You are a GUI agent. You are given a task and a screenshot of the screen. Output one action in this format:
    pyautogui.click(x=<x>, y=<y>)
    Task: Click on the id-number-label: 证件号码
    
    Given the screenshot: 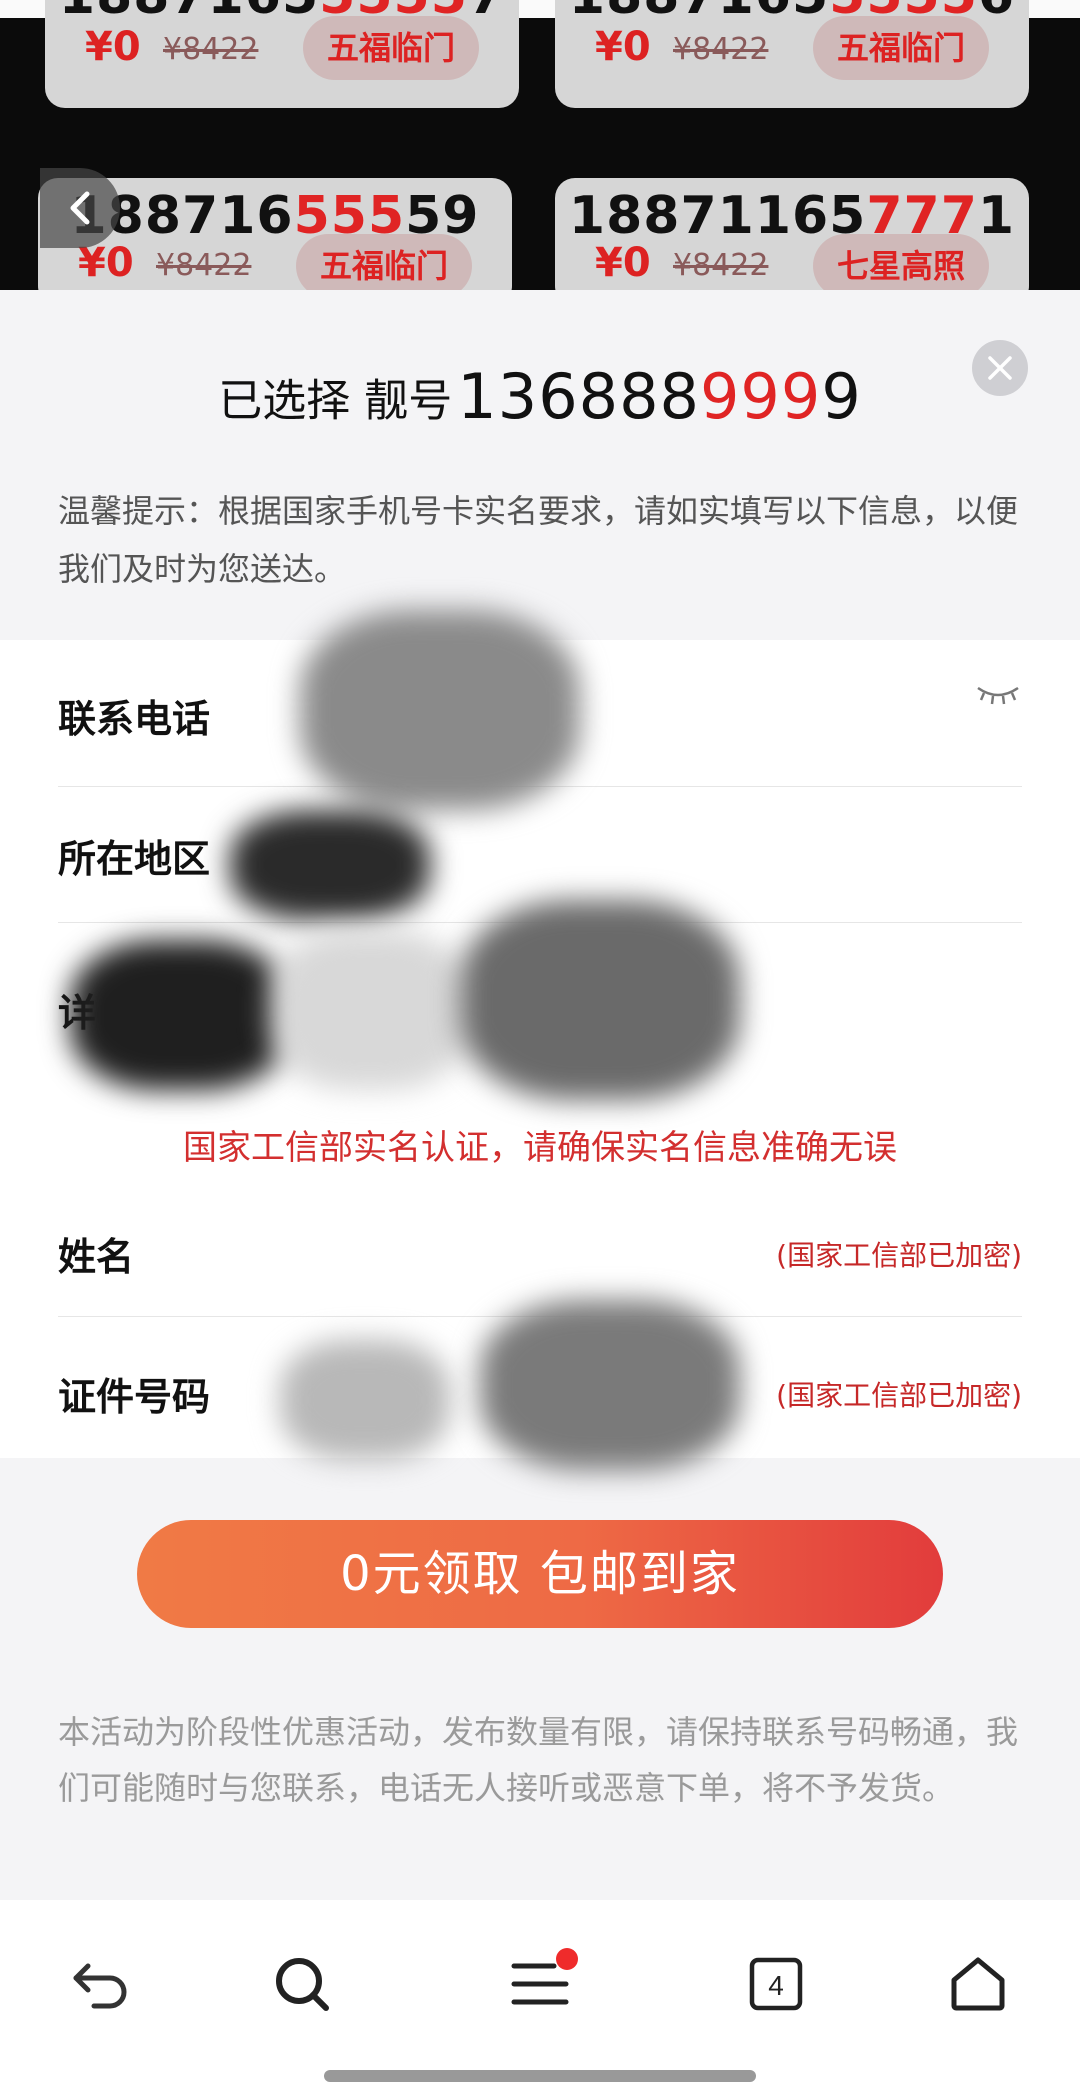 What is the action you would take?
    pyautogui.click(x=134, y=1397)
    